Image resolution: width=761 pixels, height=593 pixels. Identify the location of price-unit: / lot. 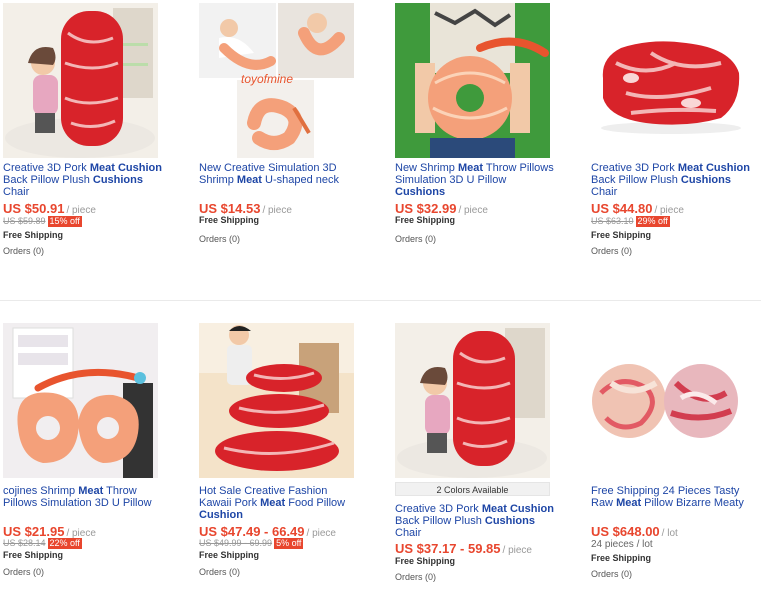
(669, 533).